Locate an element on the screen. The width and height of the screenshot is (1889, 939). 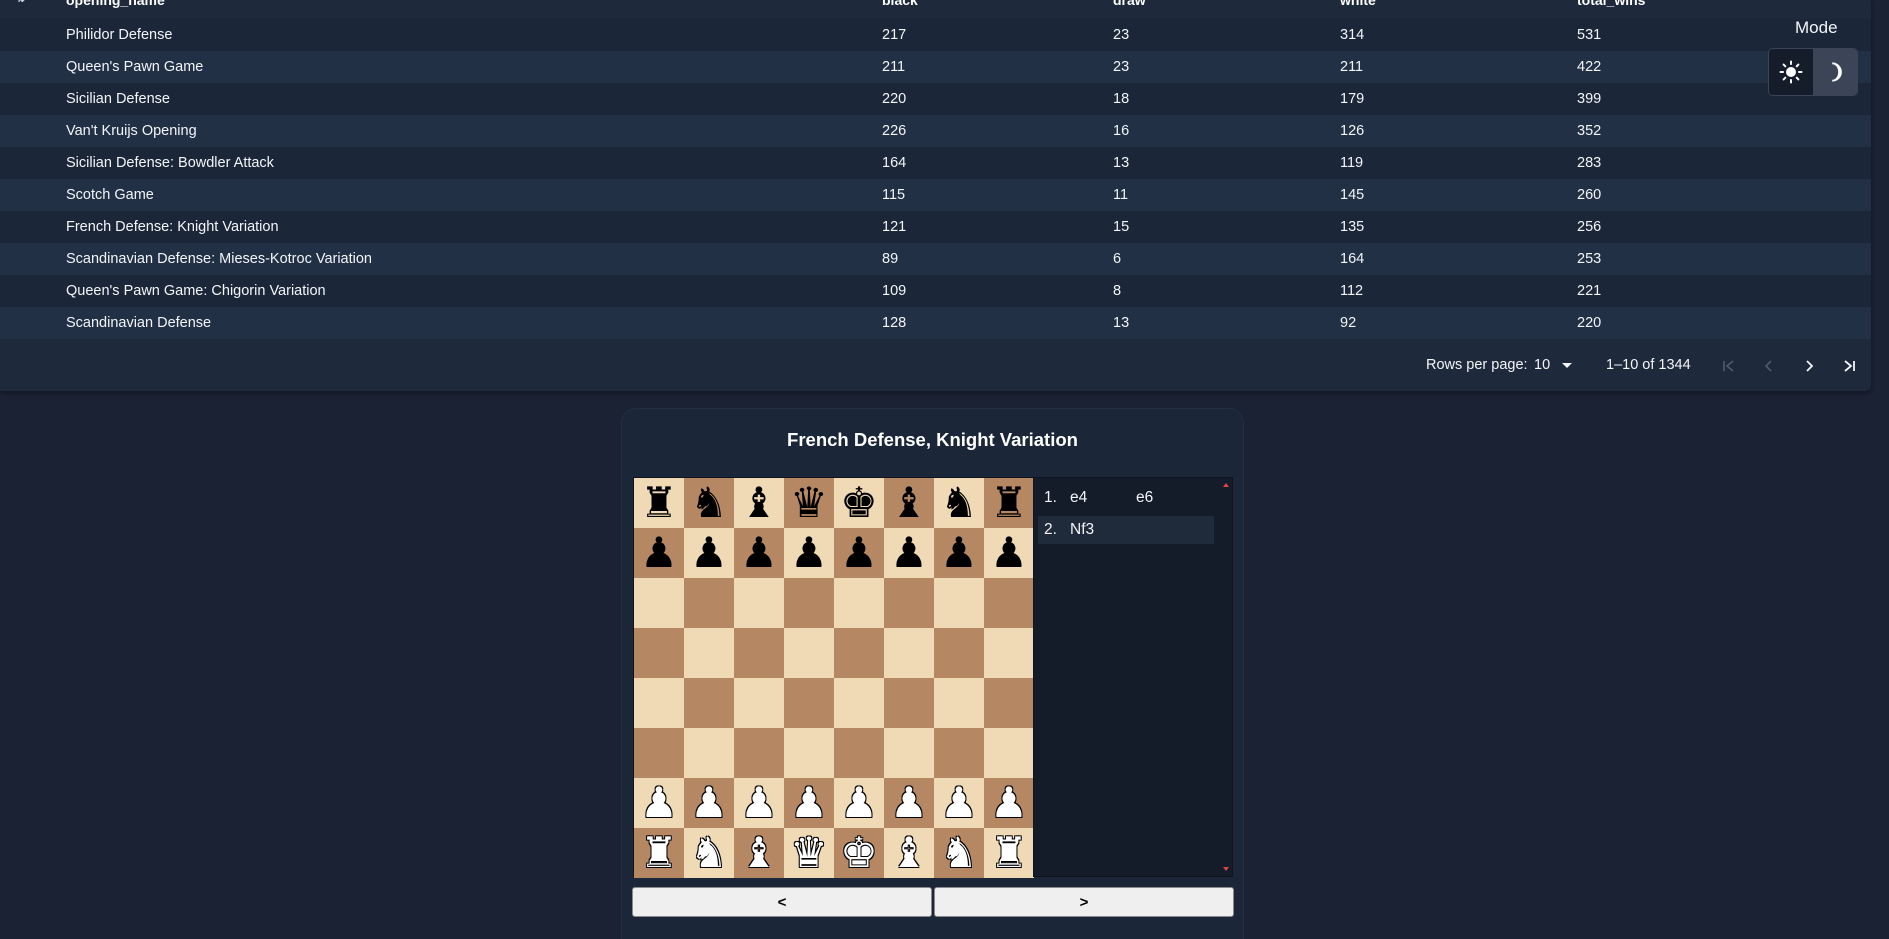
square-a6 is located at coordinates (659, 603).